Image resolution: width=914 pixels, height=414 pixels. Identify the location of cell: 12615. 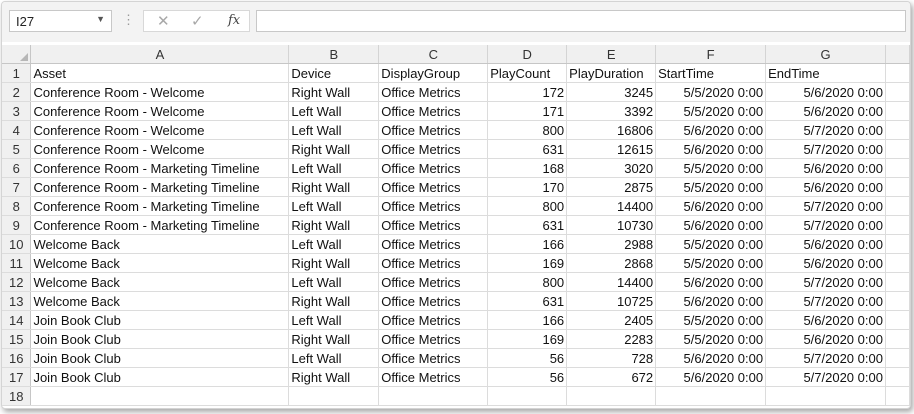
(611, 149).